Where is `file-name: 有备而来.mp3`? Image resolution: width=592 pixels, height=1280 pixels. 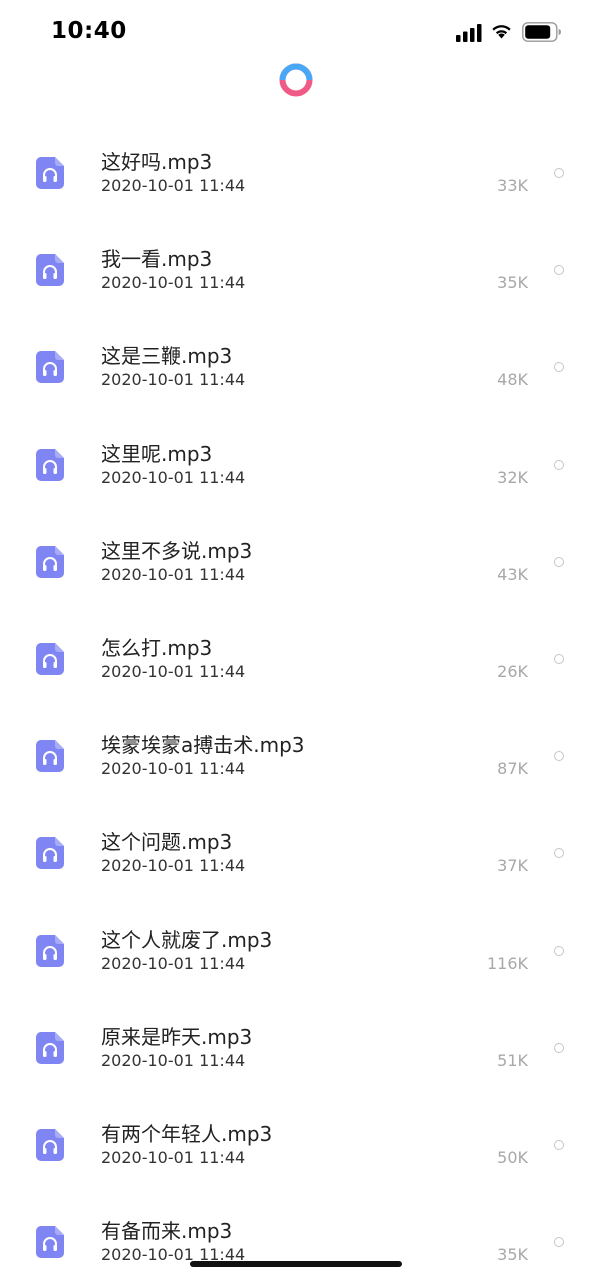 file-name: 有备而来.mp3 is located at coordinates (167, 1231).